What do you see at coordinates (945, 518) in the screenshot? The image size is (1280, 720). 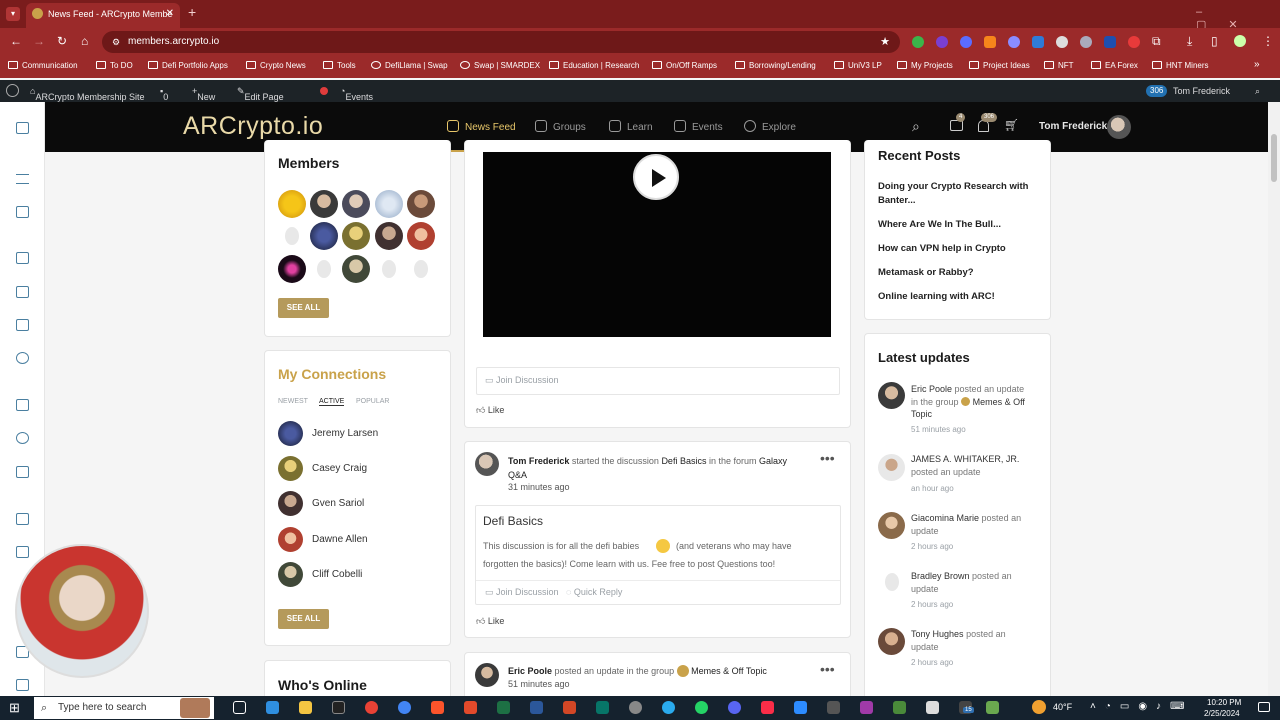 I see `update-author: Giacomina Marie` at bounding box center [945, 518].